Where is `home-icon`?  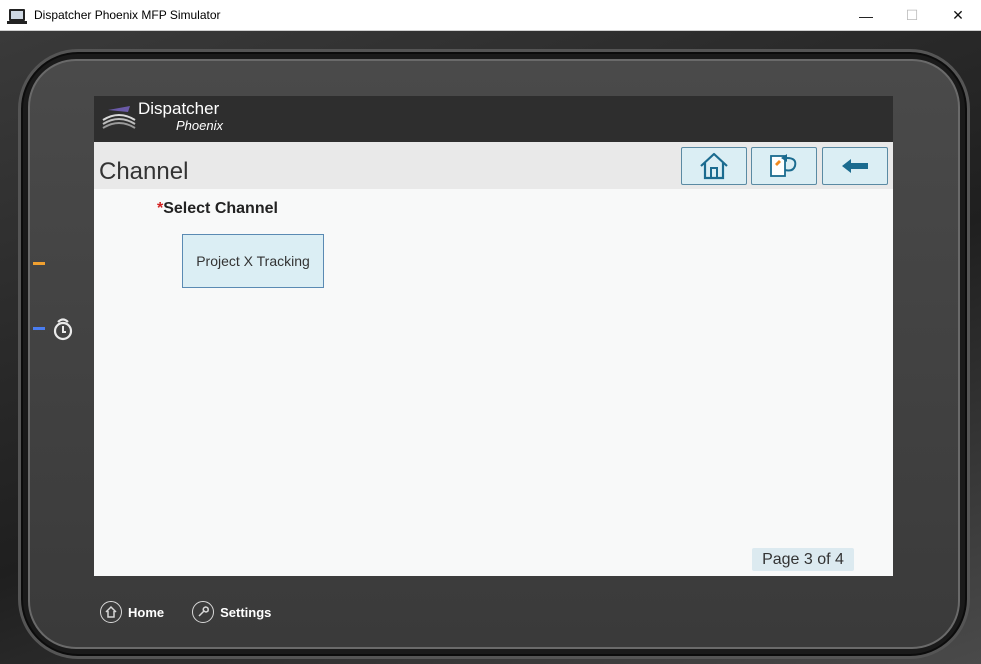
home-icon is located at coordinates (714, 166).